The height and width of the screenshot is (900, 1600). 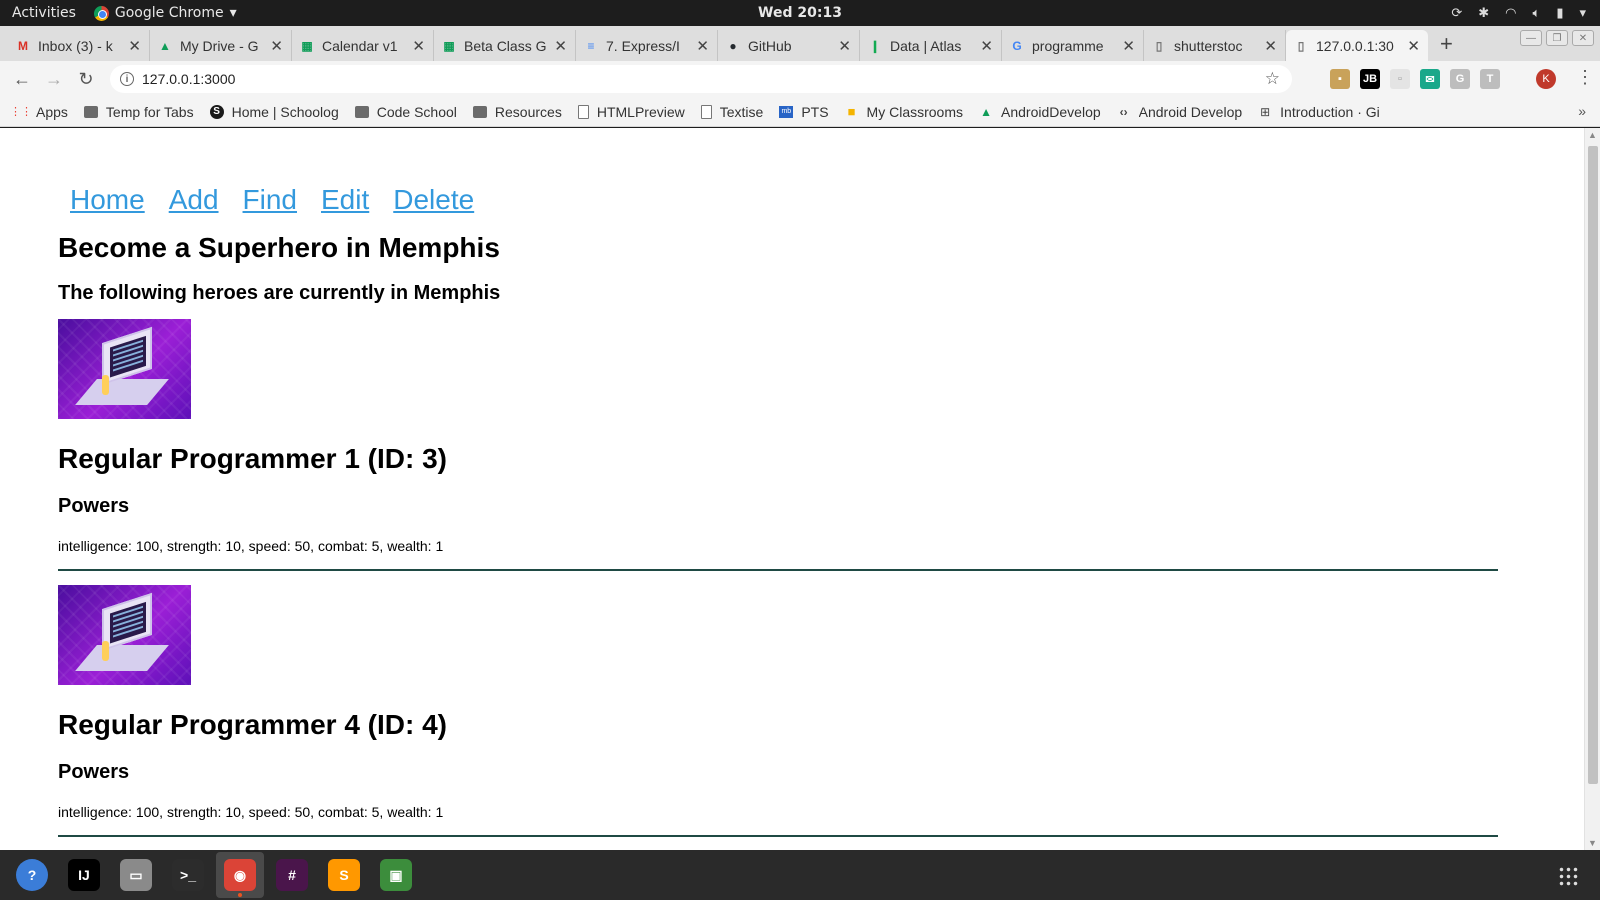 What do you see at coordinates (1357, 45) in the screenshot?
I see `browser-tab: ▯ 127.0.0.1:30 ✕` at bounding box center [1357, 45].